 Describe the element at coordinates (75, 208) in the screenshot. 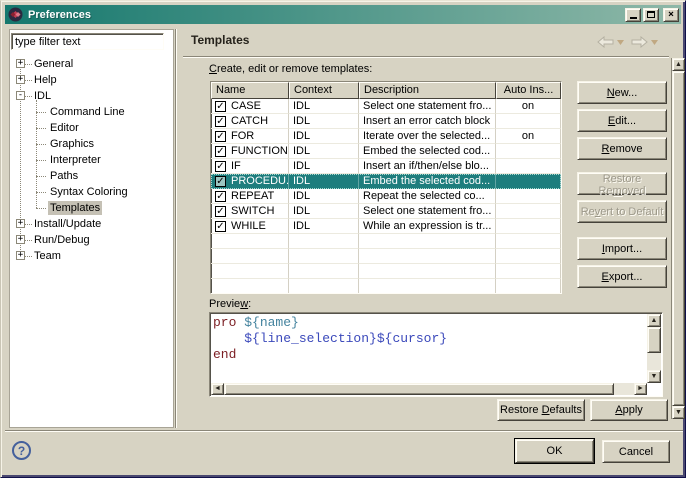

I see `tree-item-label: Templates` at that location.